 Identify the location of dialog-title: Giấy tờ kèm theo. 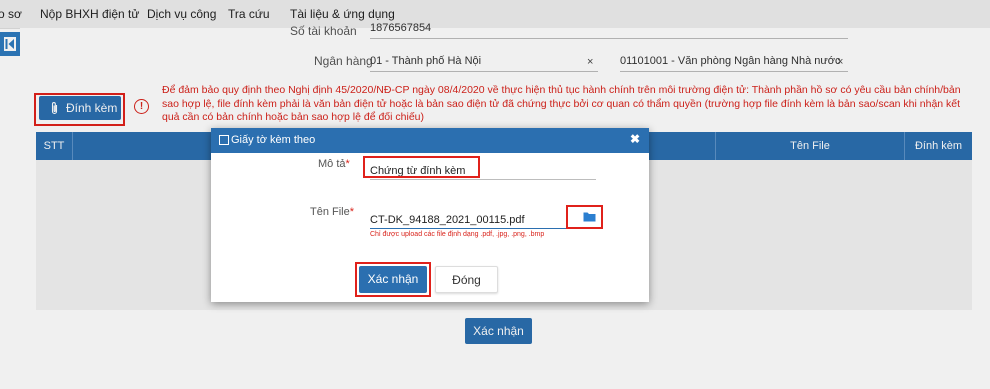
(273, 140).